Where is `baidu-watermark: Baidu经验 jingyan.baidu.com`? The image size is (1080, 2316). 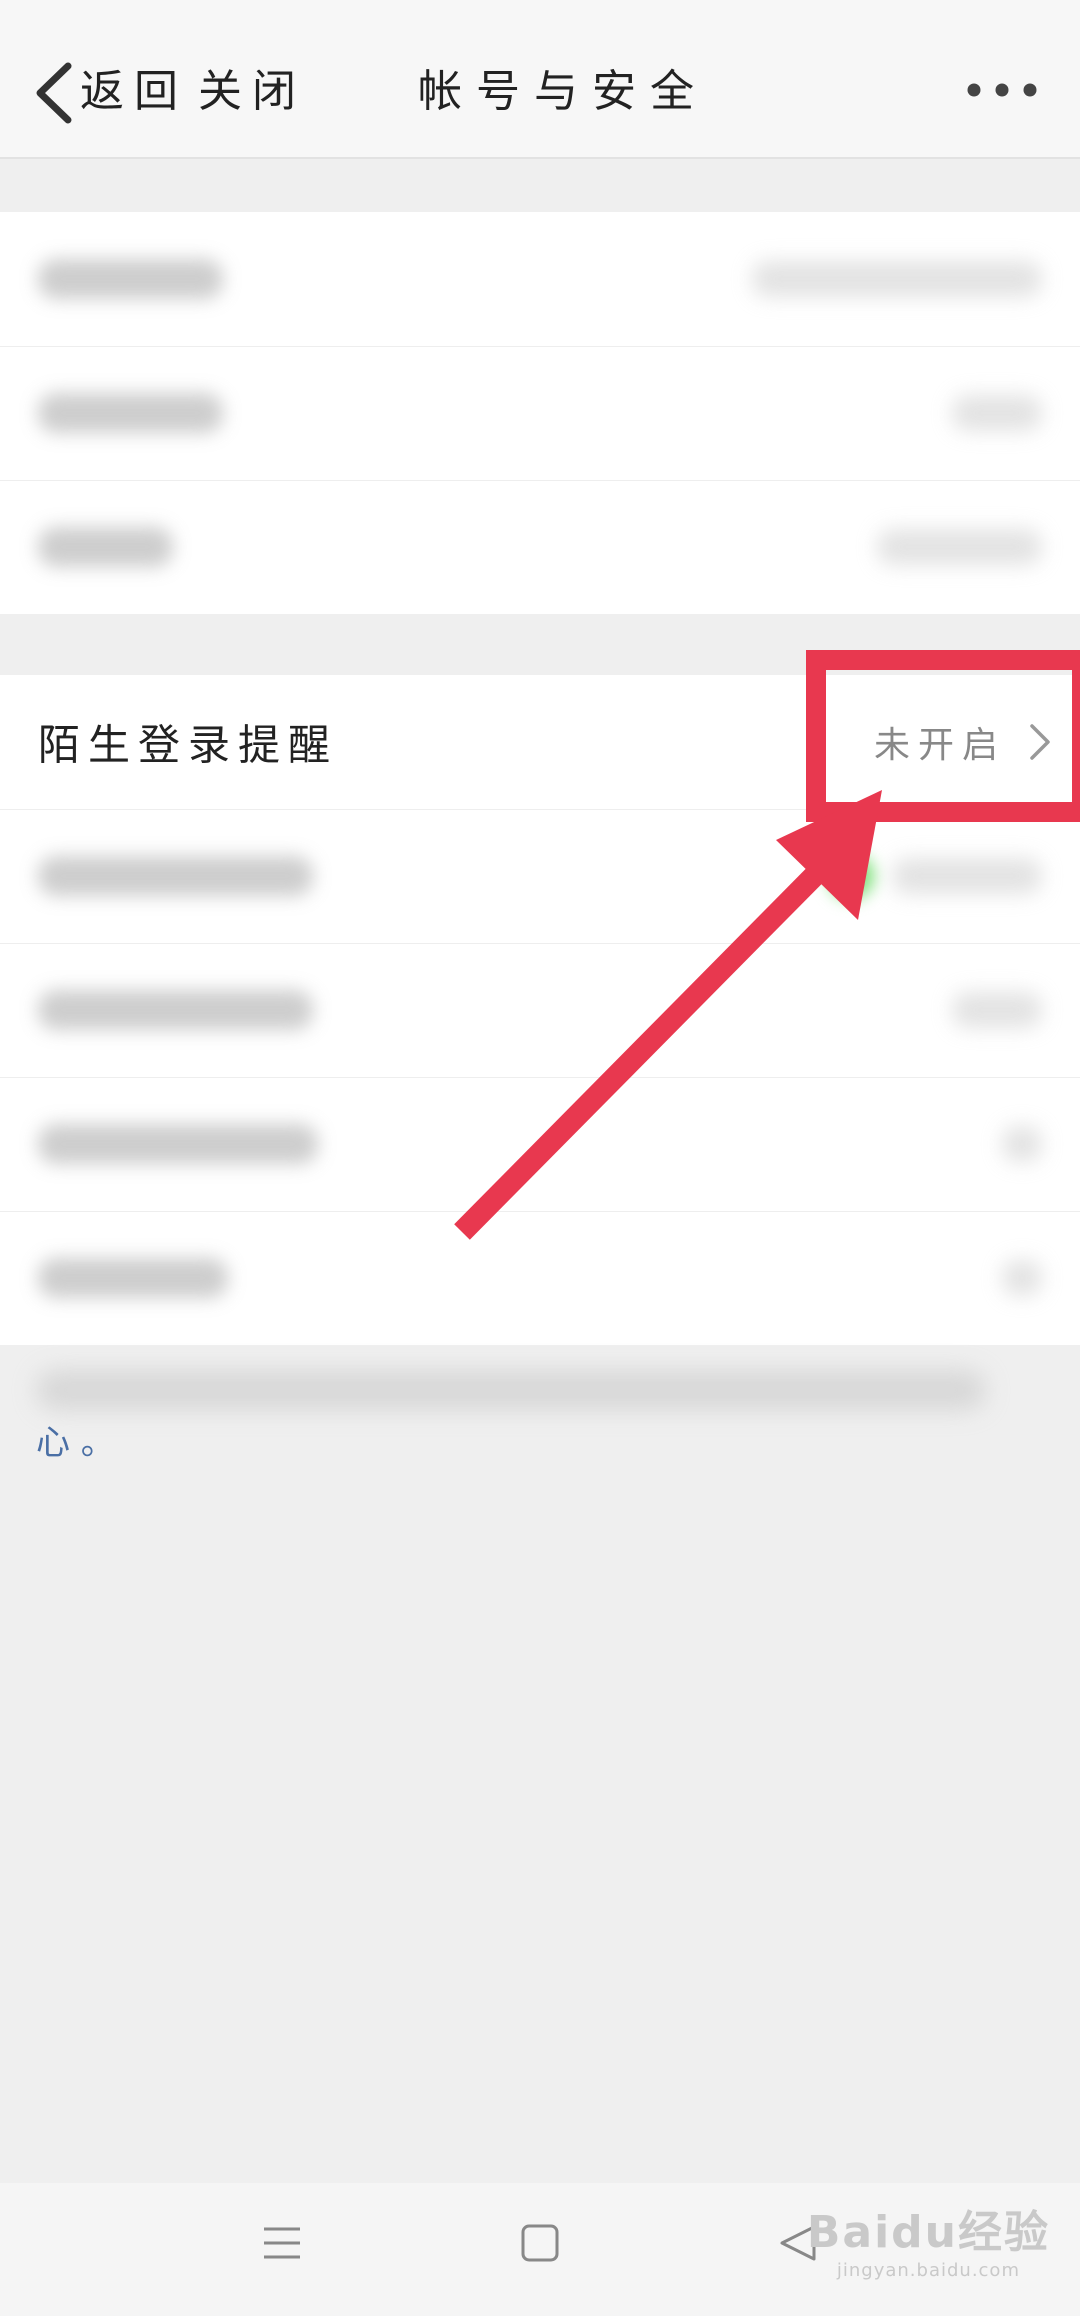
baidu-watermark: Baidu经验 jingyan.baidu.com is located at coordinates (928, 2238).